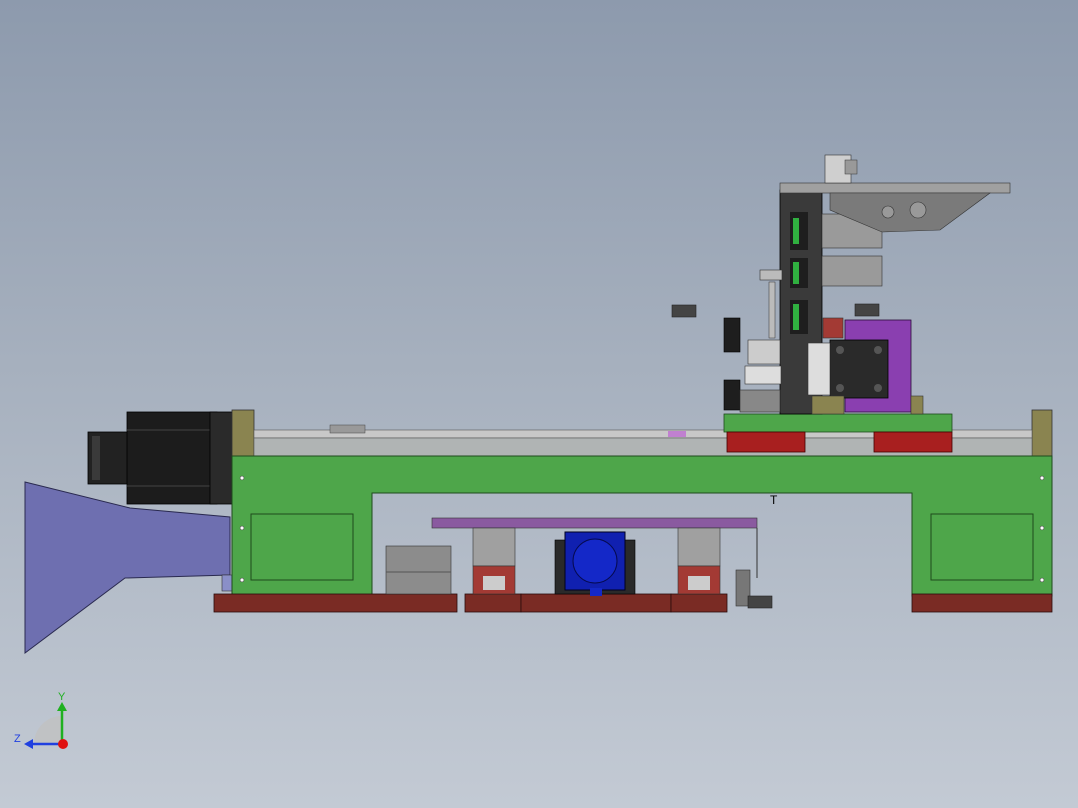 The image size is (1078, 808). Describe the element at coordinates (161, 458) in the screenshot. I see `servo-motor` at that location.